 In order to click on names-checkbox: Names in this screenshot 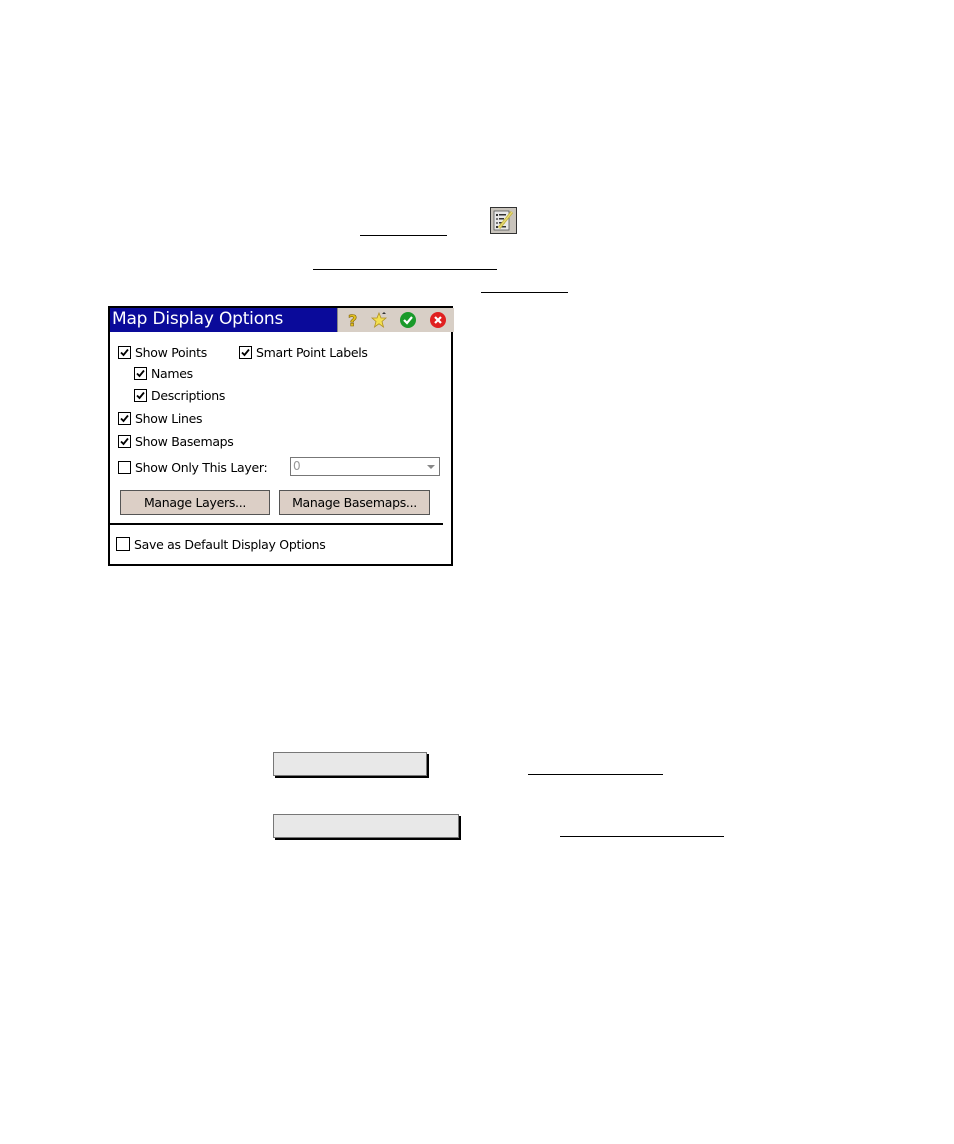, I will do `click(163, 373)`.